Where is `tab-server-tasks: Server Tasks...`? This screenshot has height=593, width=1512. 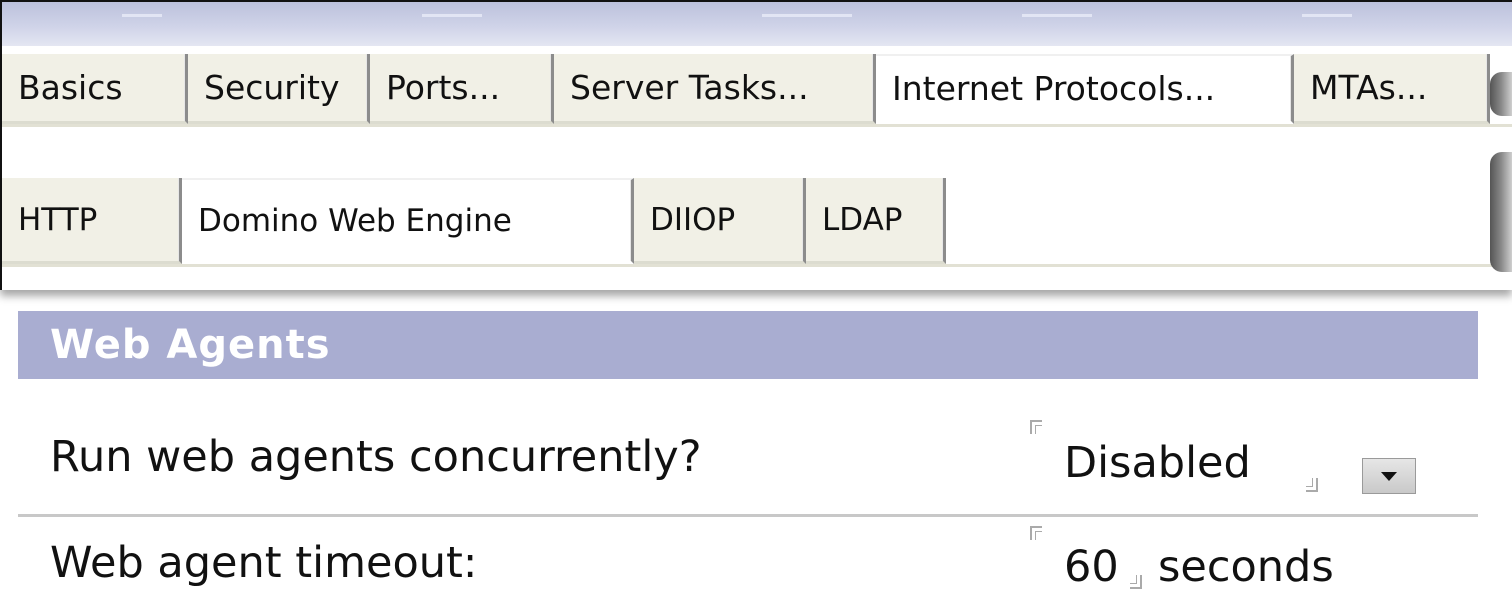
tab-server-tasks: Server Tasks... is located at coordinates (715, 89).